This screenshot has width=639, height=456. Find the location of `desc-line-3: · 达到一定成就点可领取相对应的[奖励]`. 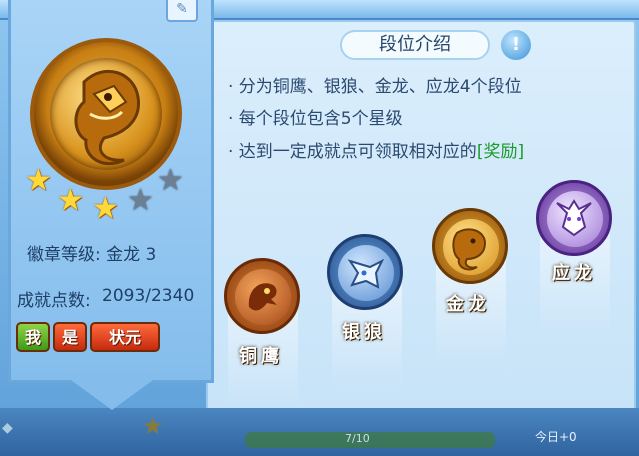

desc-line-3: · 达到一定成就点可领取相对应的[奖励] is located at coordinates (376, 149).